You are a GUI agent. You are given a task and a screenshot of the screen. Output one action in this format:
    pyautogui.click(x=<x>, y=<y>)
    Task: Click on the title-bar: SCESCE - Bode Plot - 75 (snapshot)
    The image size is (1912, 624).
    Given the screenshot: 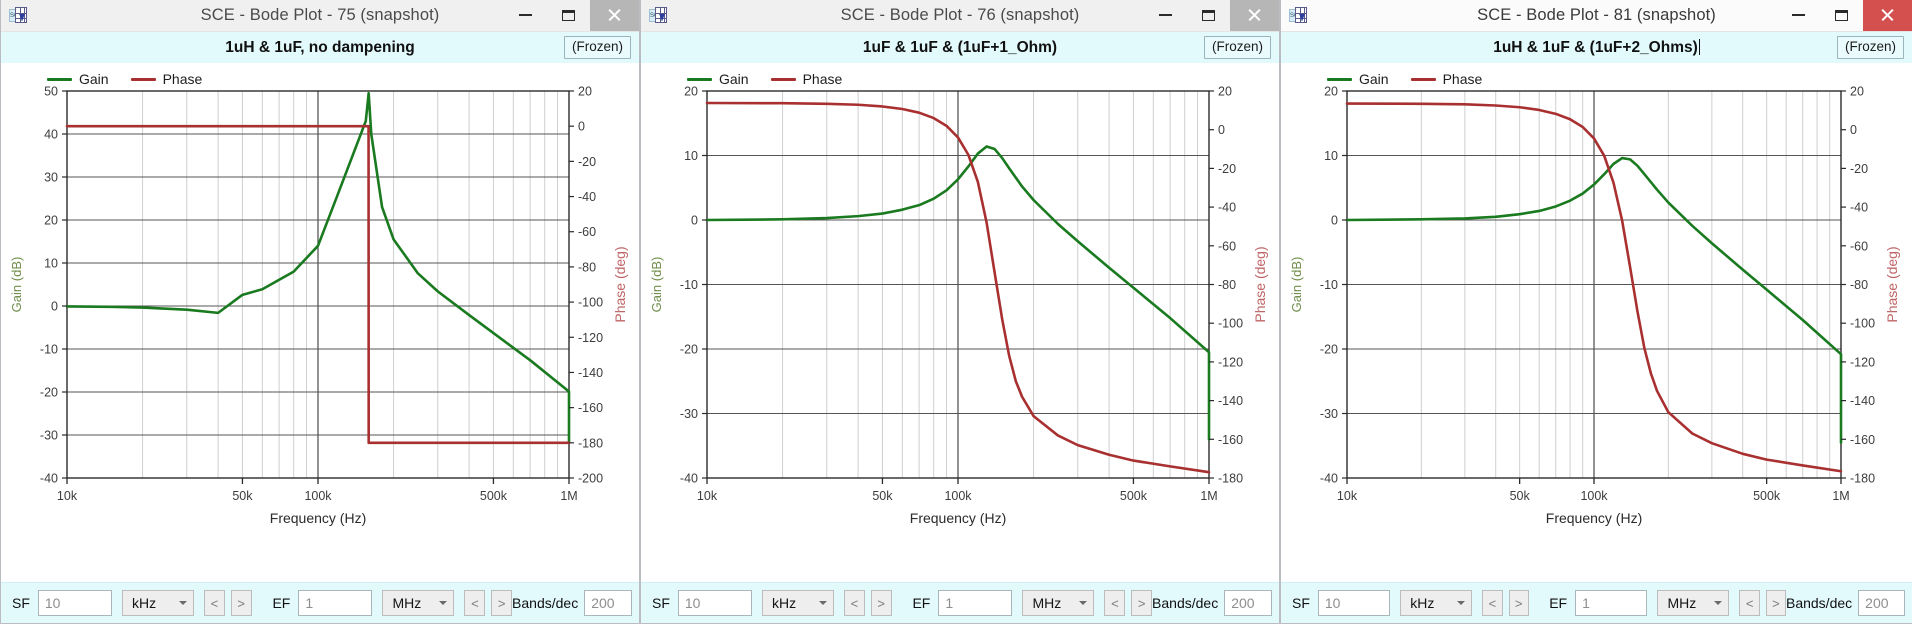 What is the action you would take?
    pyautogui.click(x=320, y=16)
    